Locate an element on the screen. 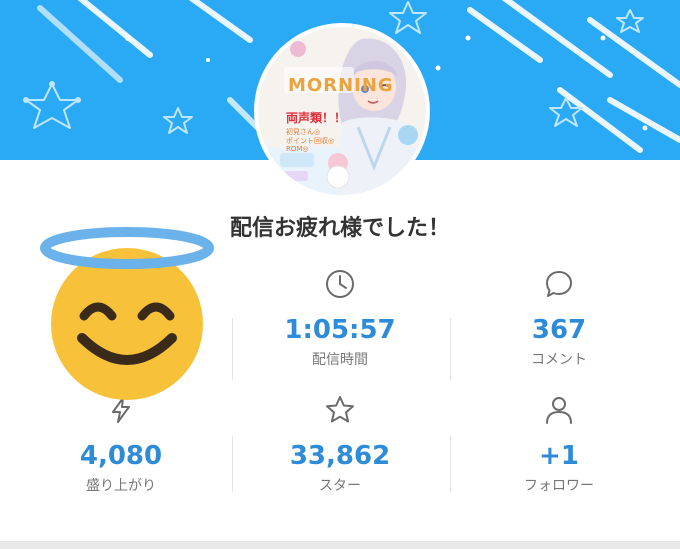 The width and height of the screenshot is (680, 549). stat-followers: +1 フォロワー is located at coordinates (559, 444).